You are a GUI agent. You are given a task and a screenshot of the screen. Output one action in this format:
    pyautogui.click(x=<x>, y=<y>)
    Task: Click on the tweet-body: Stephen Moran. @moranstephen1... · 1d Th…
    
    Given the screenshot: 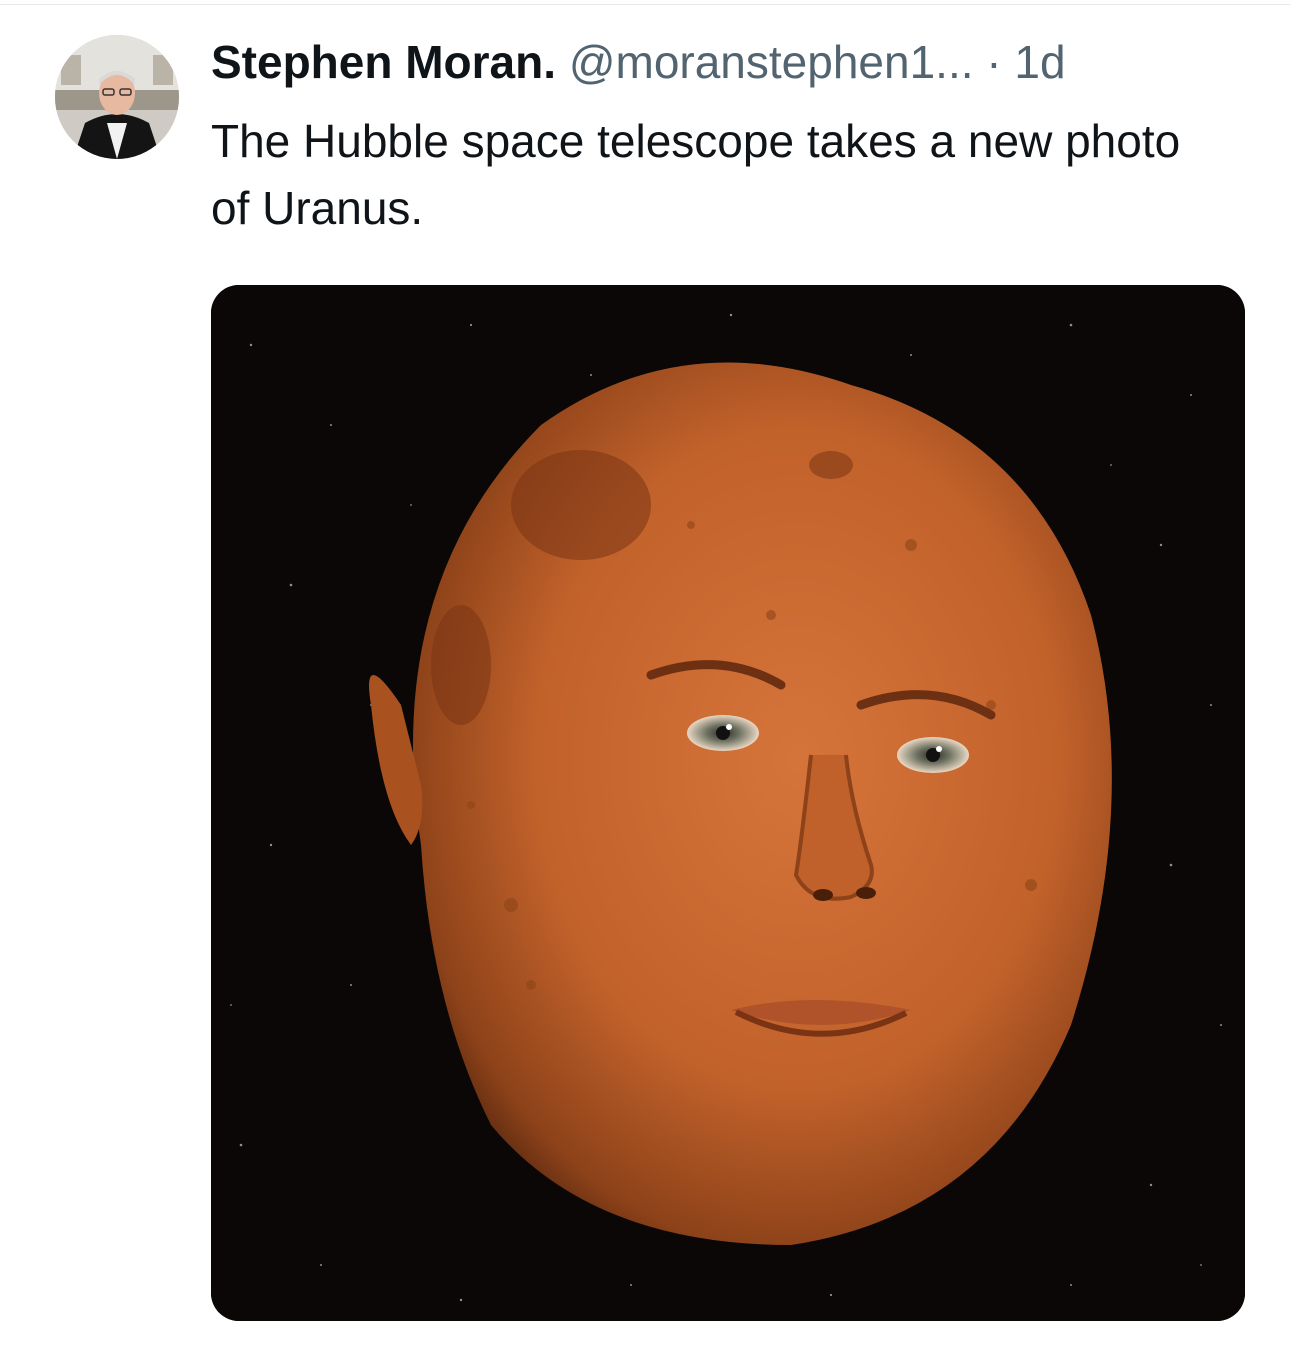 What is the action you would take?
    pyautogui.click(x=731, y=136)
    